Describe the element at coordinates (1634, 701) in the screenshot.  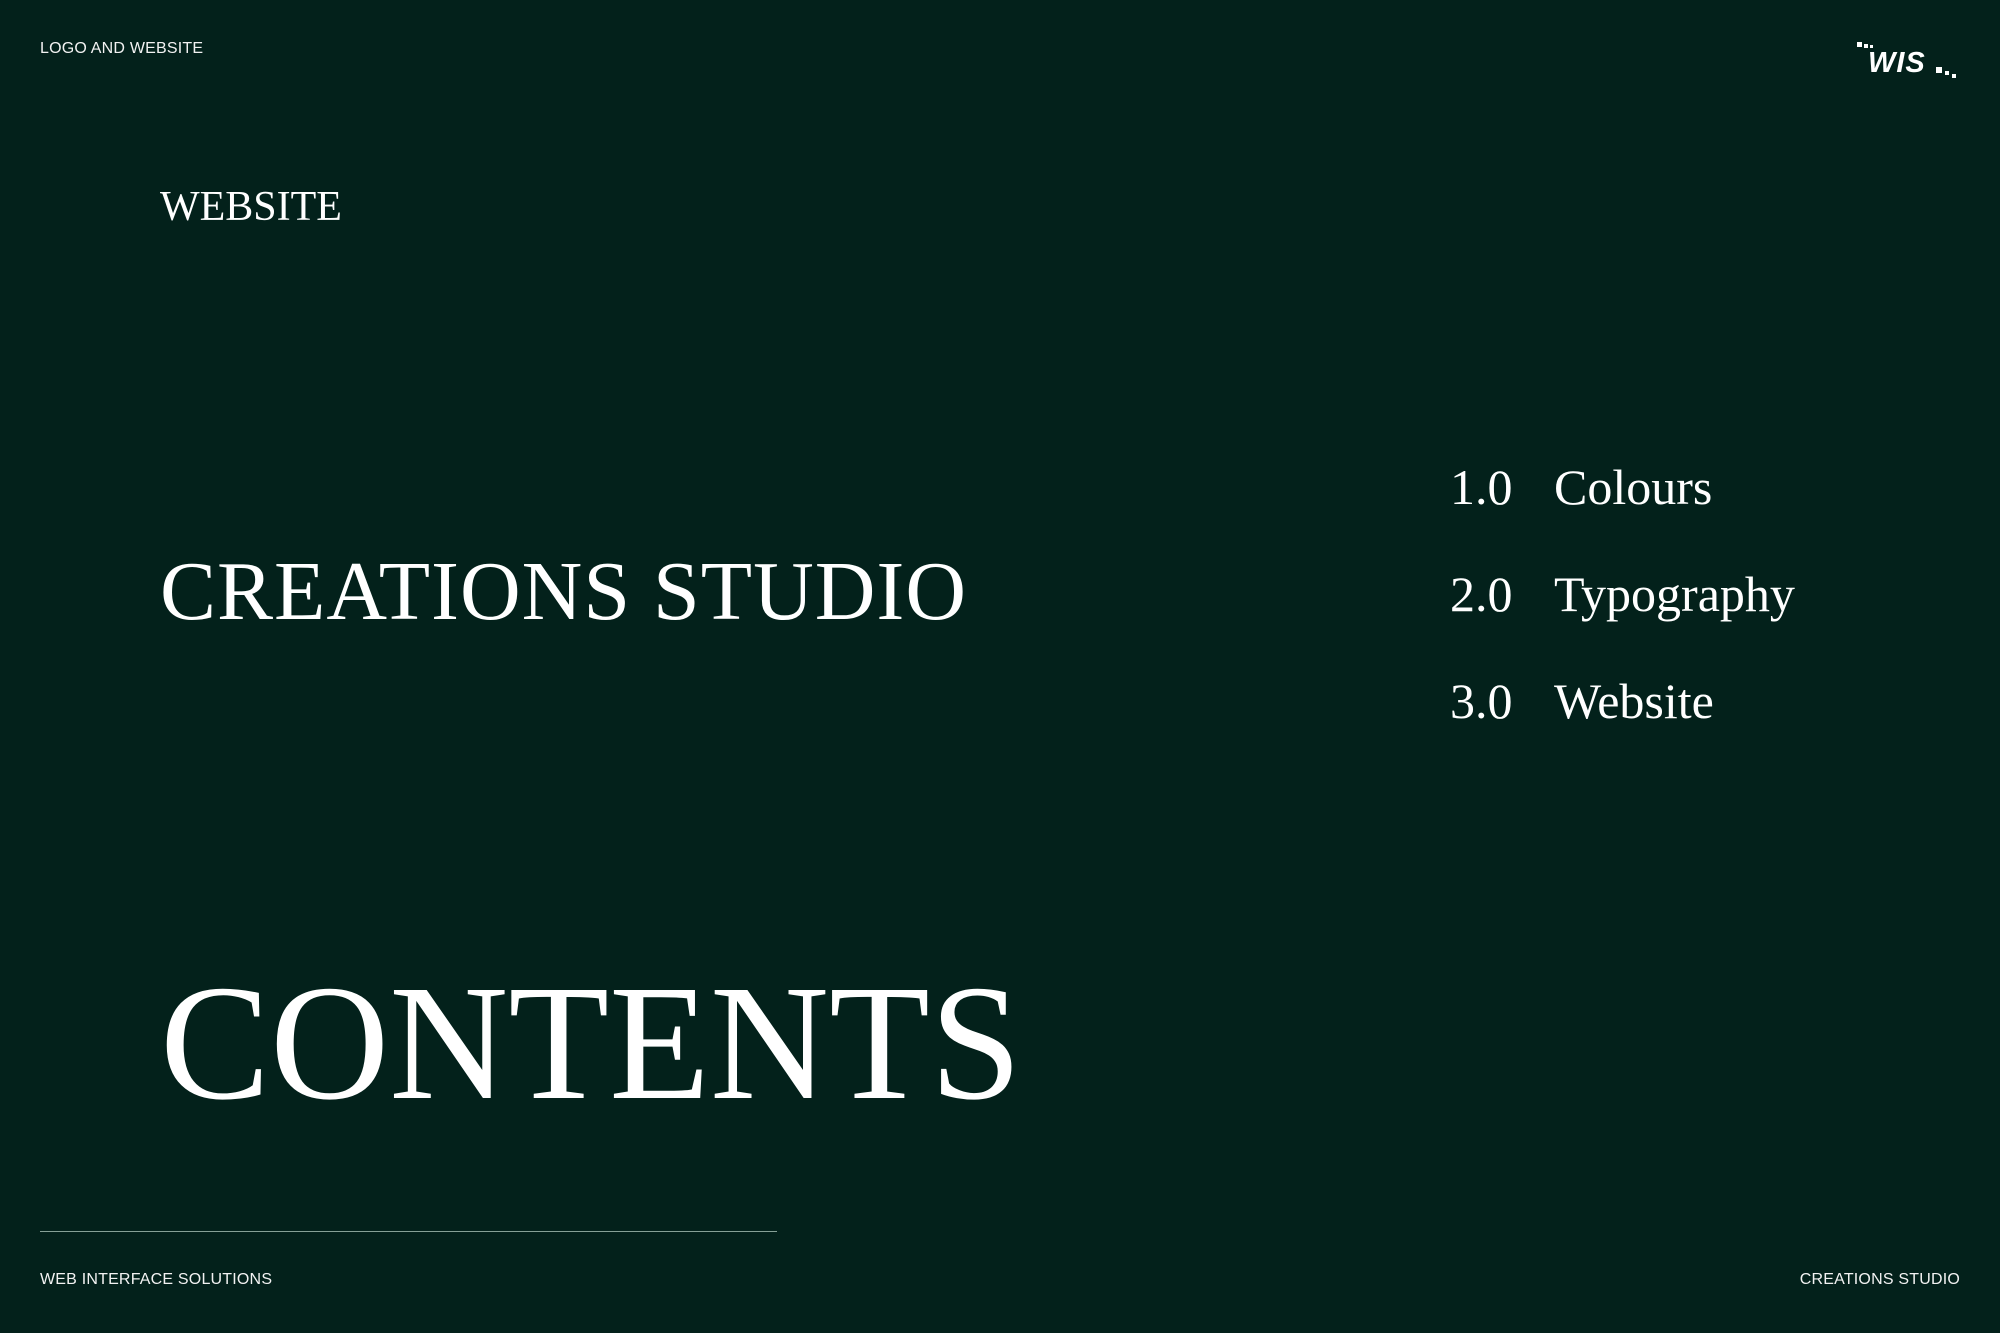
I see `toc-label: Website` at that location.